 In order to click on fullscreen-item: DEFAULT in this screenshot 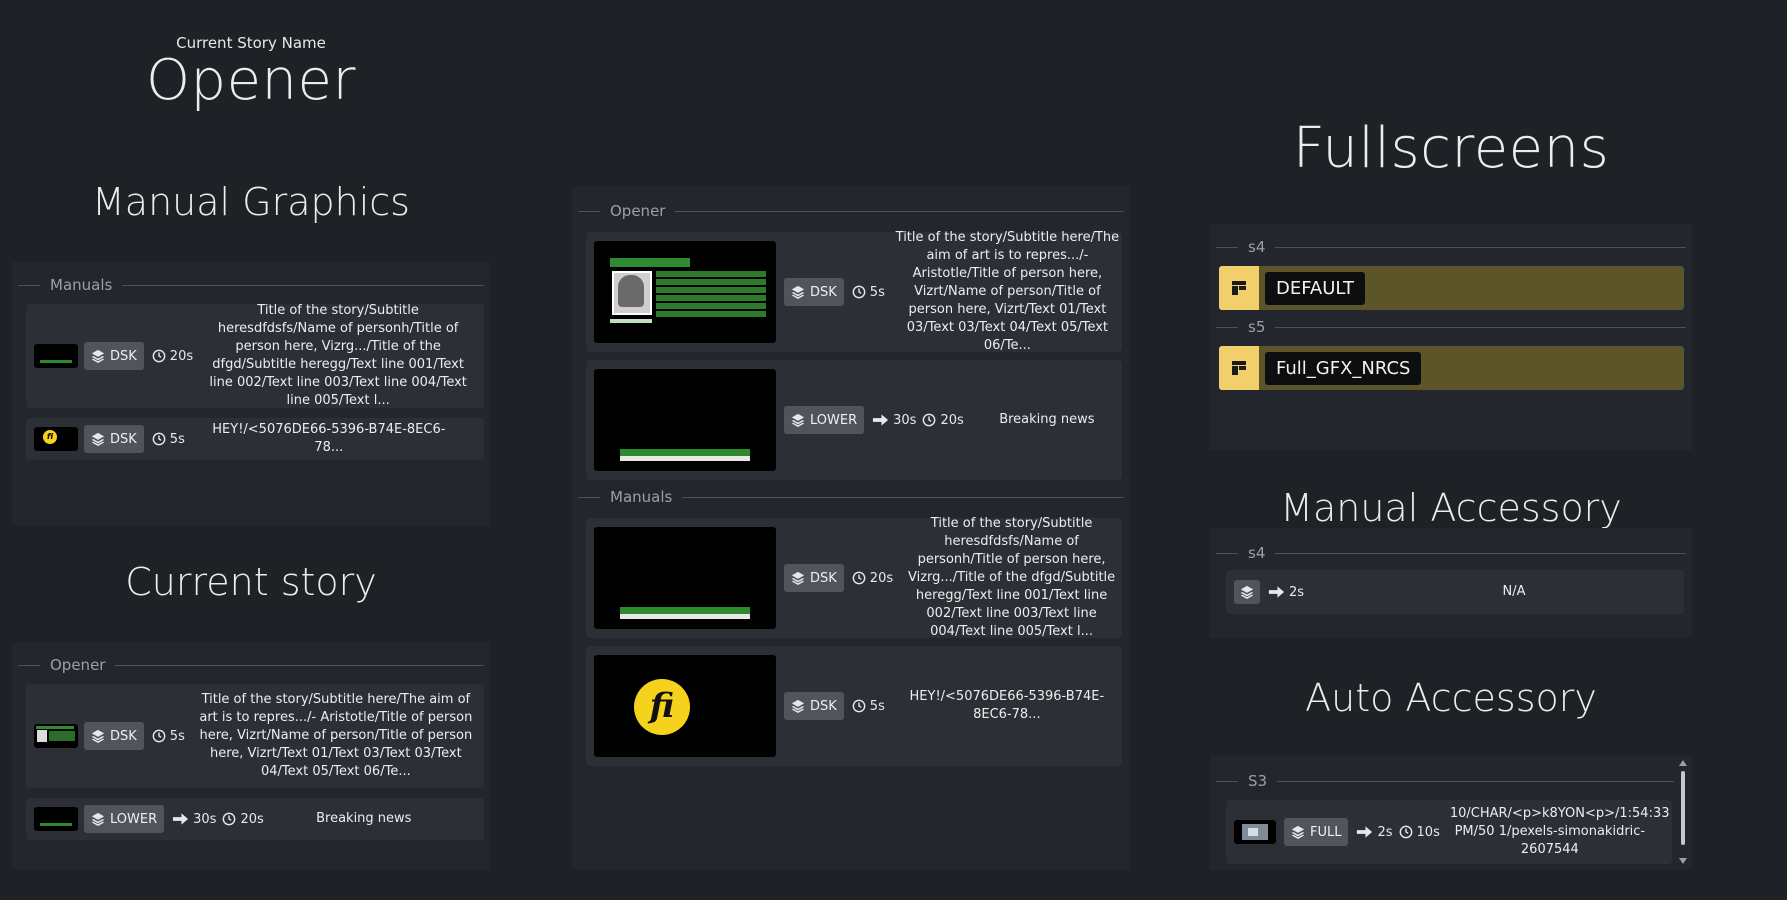, I will do `click(1451, 288)`.